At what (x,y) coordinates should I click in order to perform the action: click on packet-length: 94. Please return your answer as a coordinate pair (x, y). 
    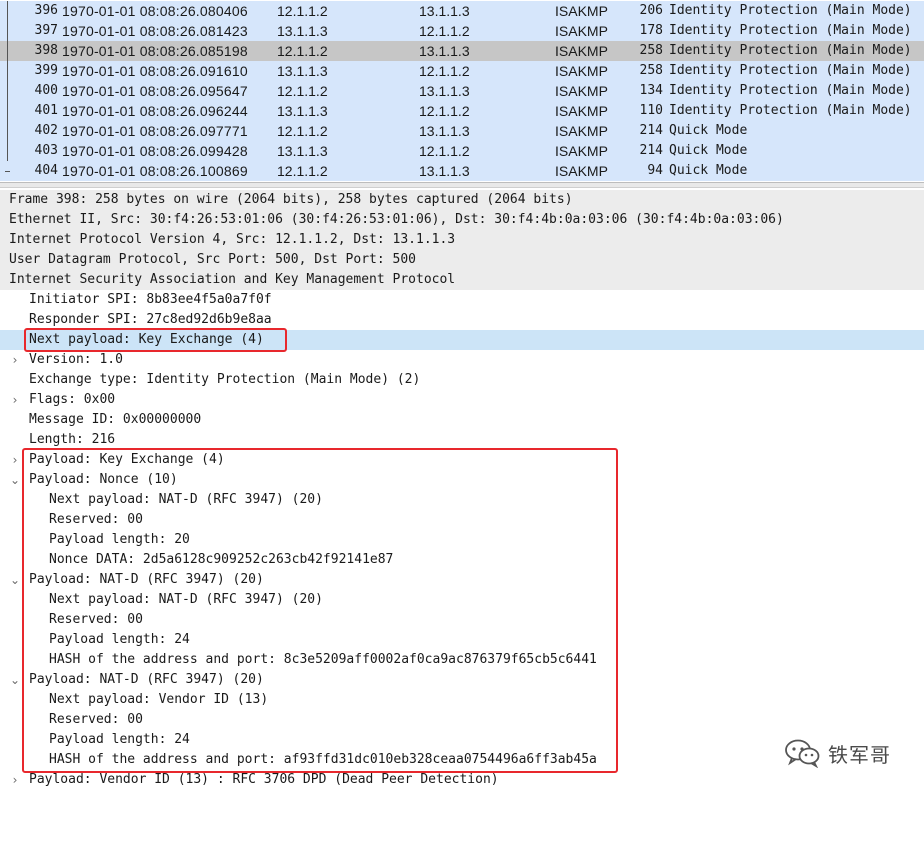
    Looking at the image, I should click on (655, 170).